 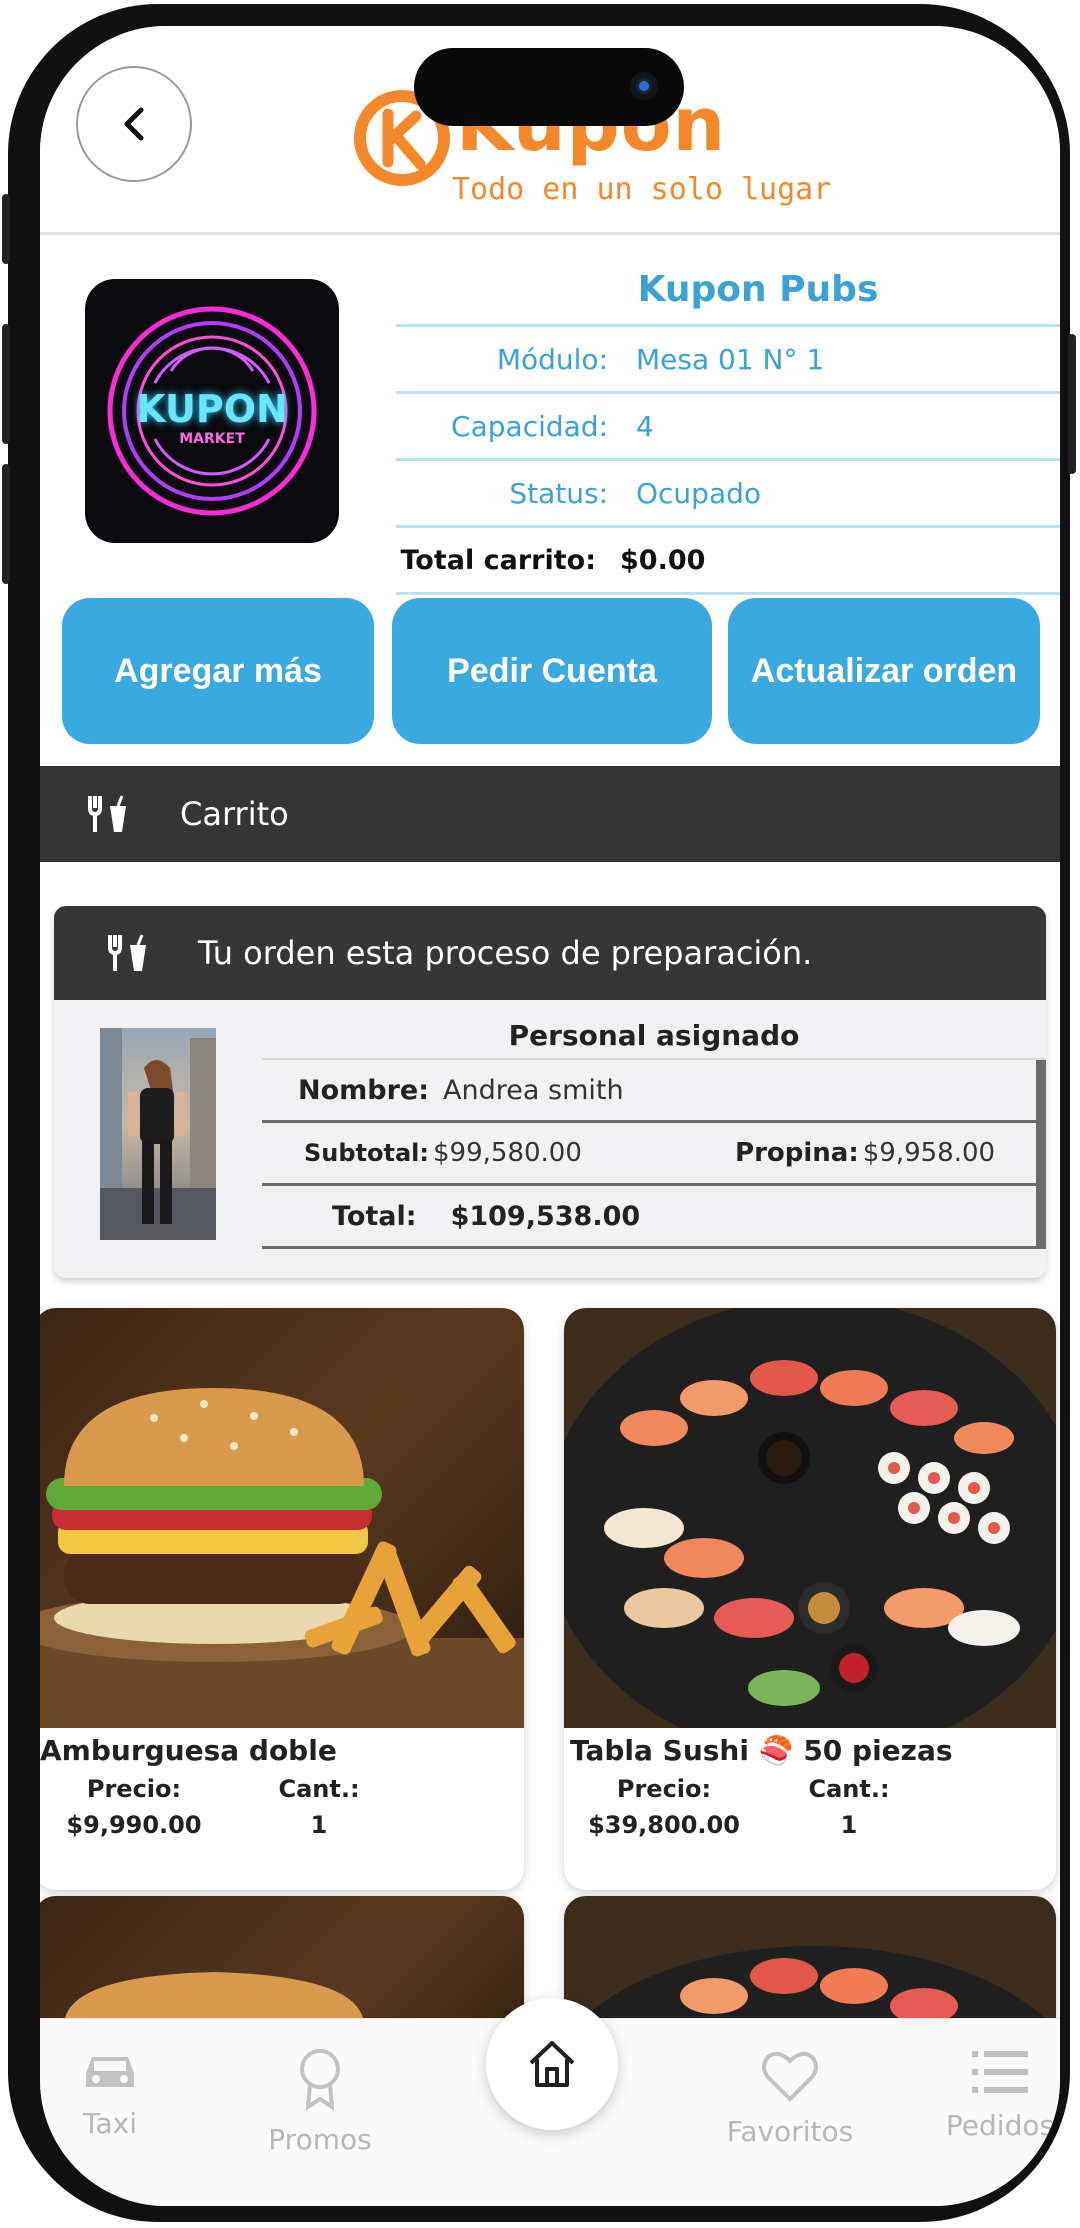 What do you see at coordinates (644, 86) in the screenshot?
I see `camera-icon` at bounding box center [644, 86].